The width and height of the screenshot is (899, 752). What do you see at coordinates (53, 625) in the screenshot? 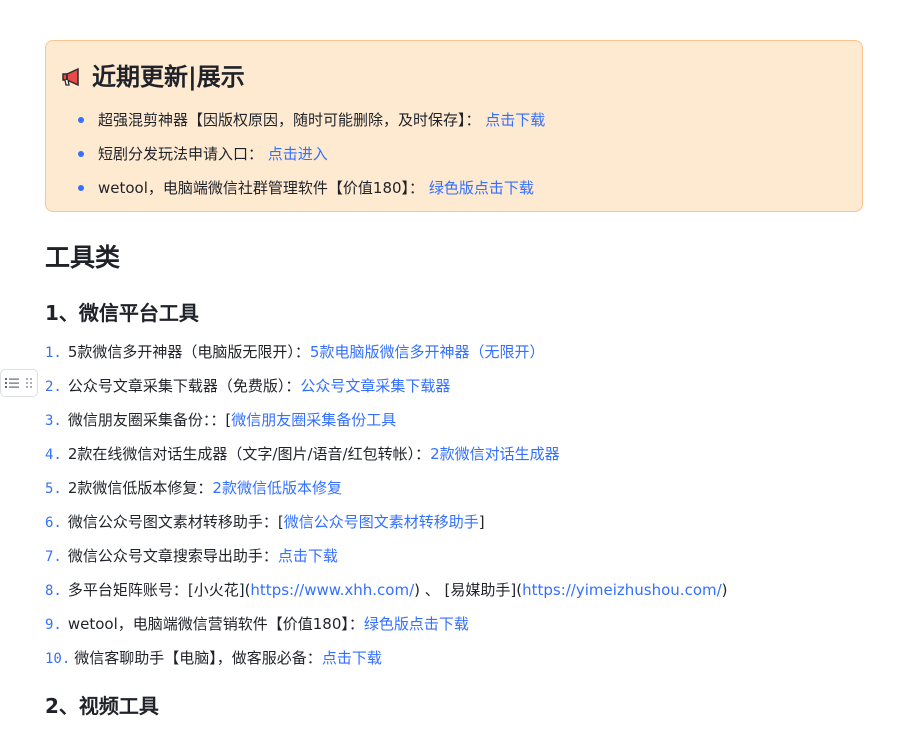
I see `list-number: 9.` at bounding box center [53, 625].